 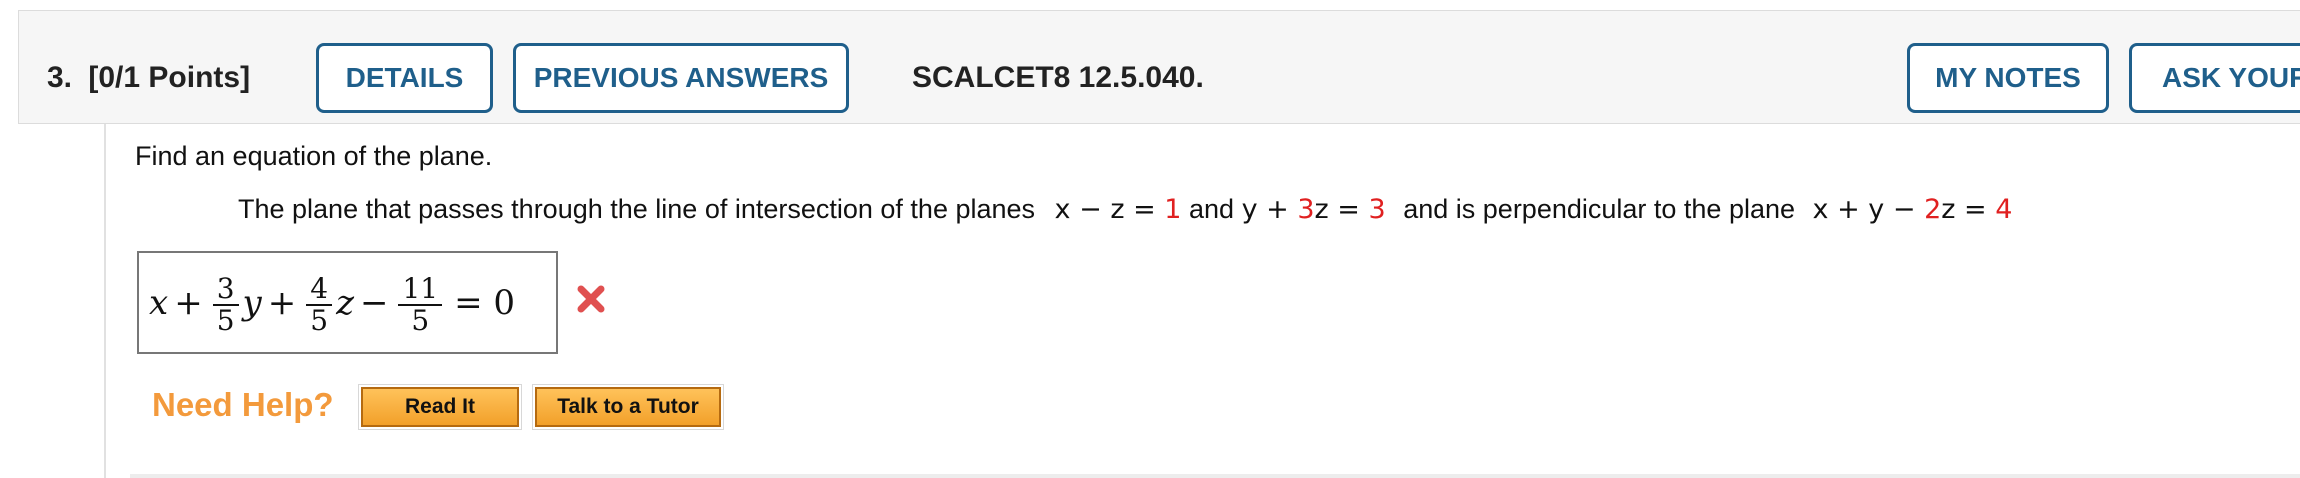 What do you see at coordinates (60, 77) in the screenshot?
I see `question-number-label: 3.` at bounding box center [60, 77].